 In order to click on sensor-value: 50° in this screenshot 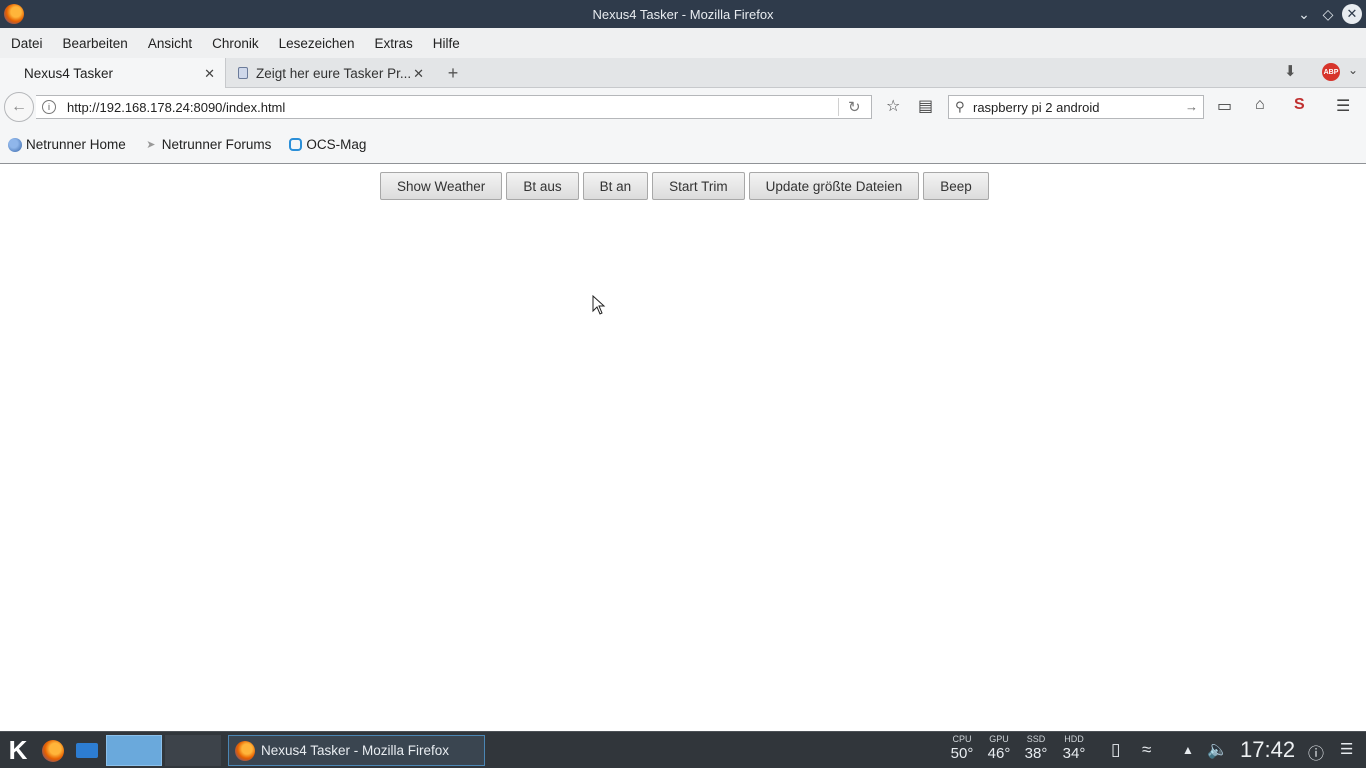, I will do `click(962, 753)`.